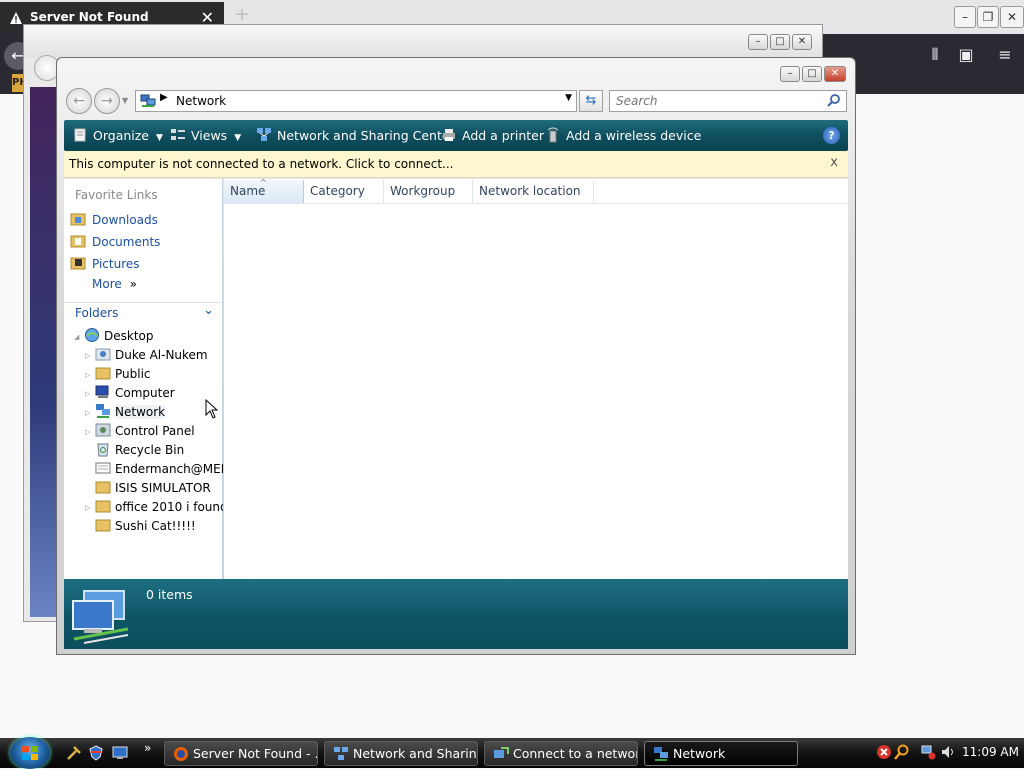 The image size is (1024, 769). What do you see at coordinates (154, 507) in the screenshot?
I see `tree-item-office-2010: ▷ office 2010 i found c` at bounding box center [154, 507].